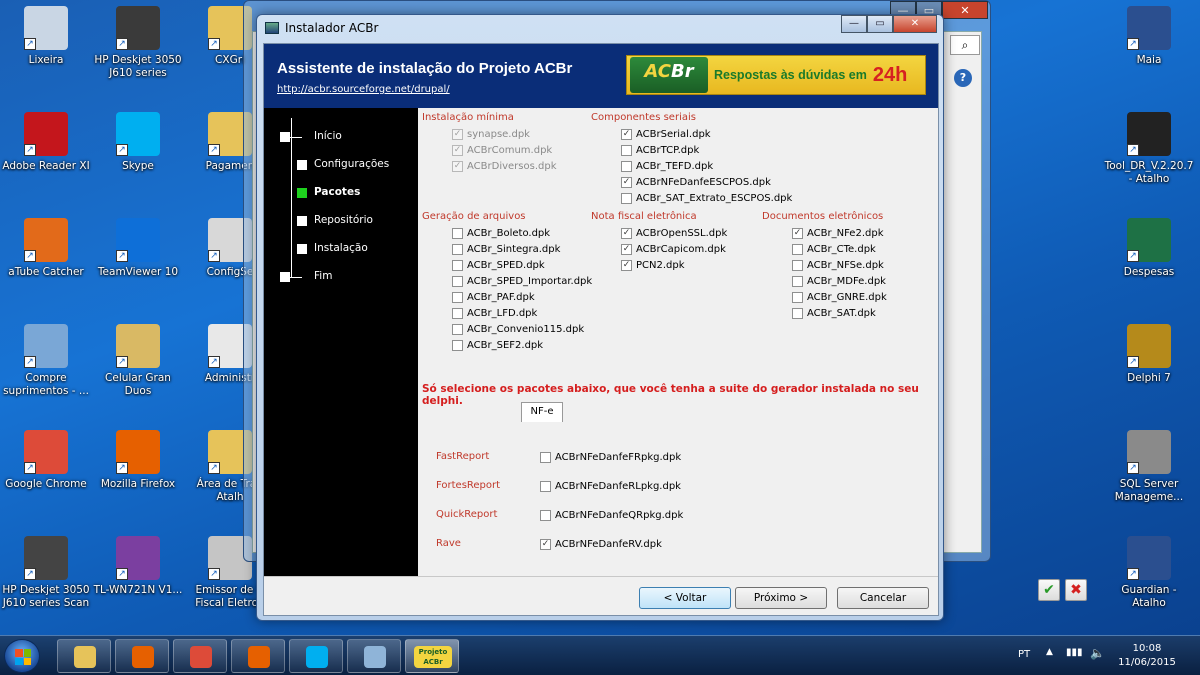 The height and width of the screenshot is (675, 1200). I want to click on desktop-icon: ↗ Lixeira, so click(46, 36).